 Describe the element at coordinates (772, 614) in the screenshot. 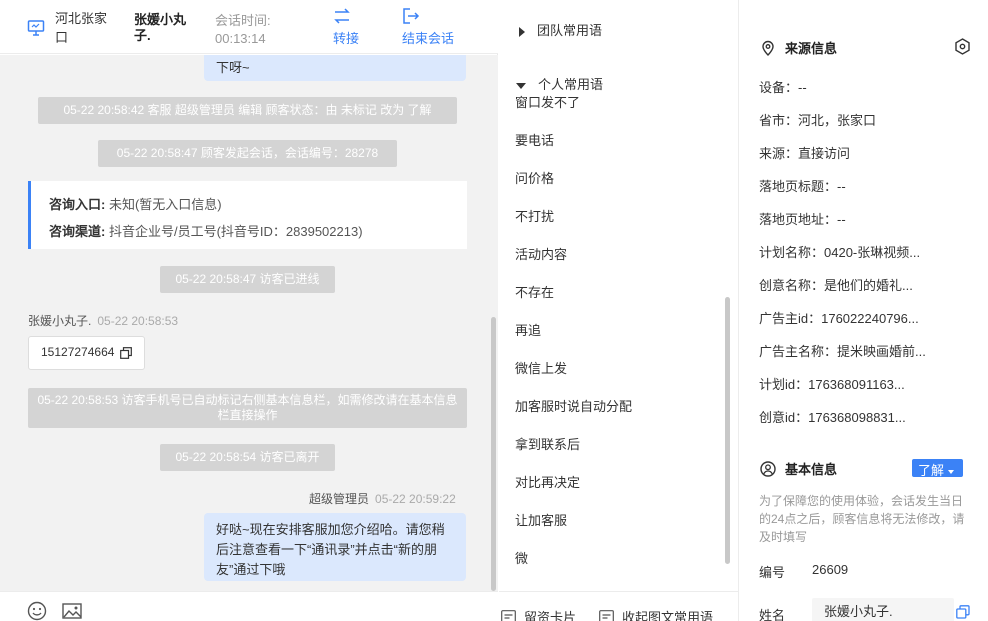

I see `name-label: 姓名` at that location.